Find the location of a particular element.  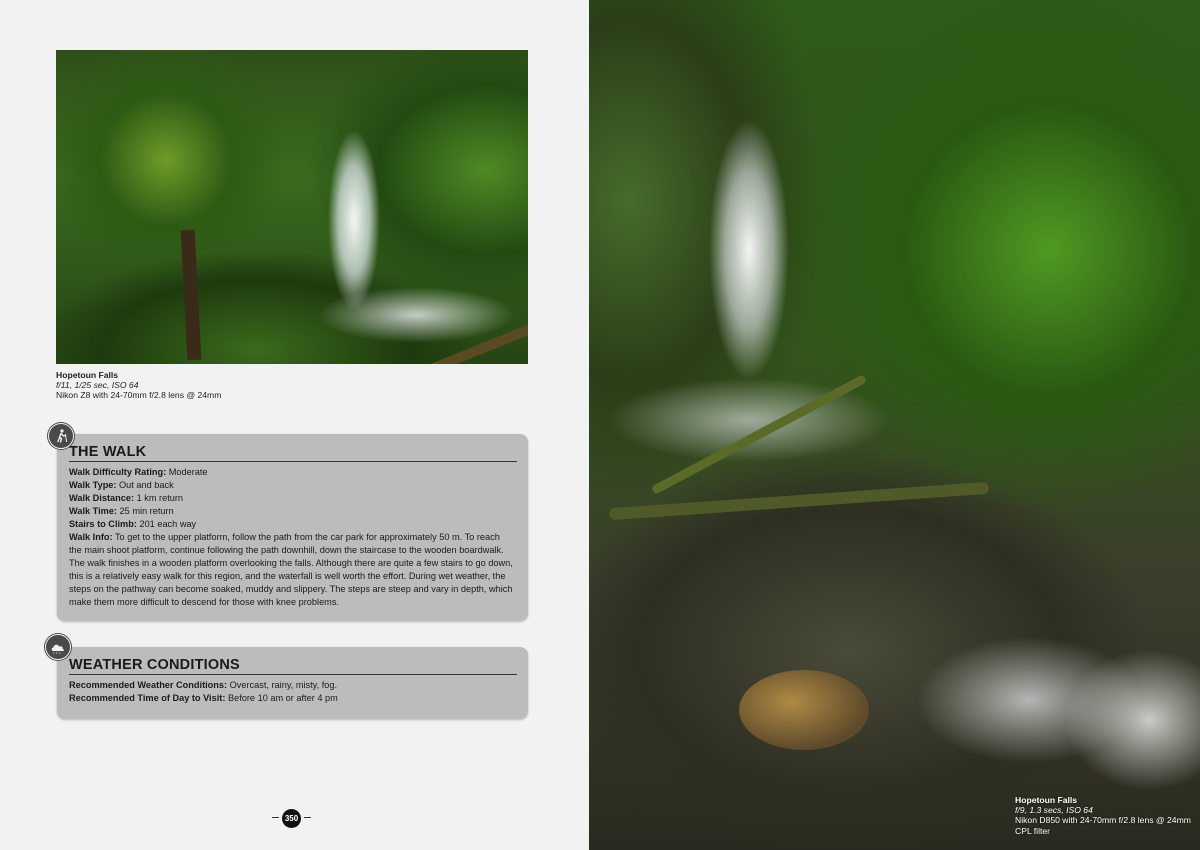

walk-row-type: Walk Type: Out and back is located at coordinates (121, 485).